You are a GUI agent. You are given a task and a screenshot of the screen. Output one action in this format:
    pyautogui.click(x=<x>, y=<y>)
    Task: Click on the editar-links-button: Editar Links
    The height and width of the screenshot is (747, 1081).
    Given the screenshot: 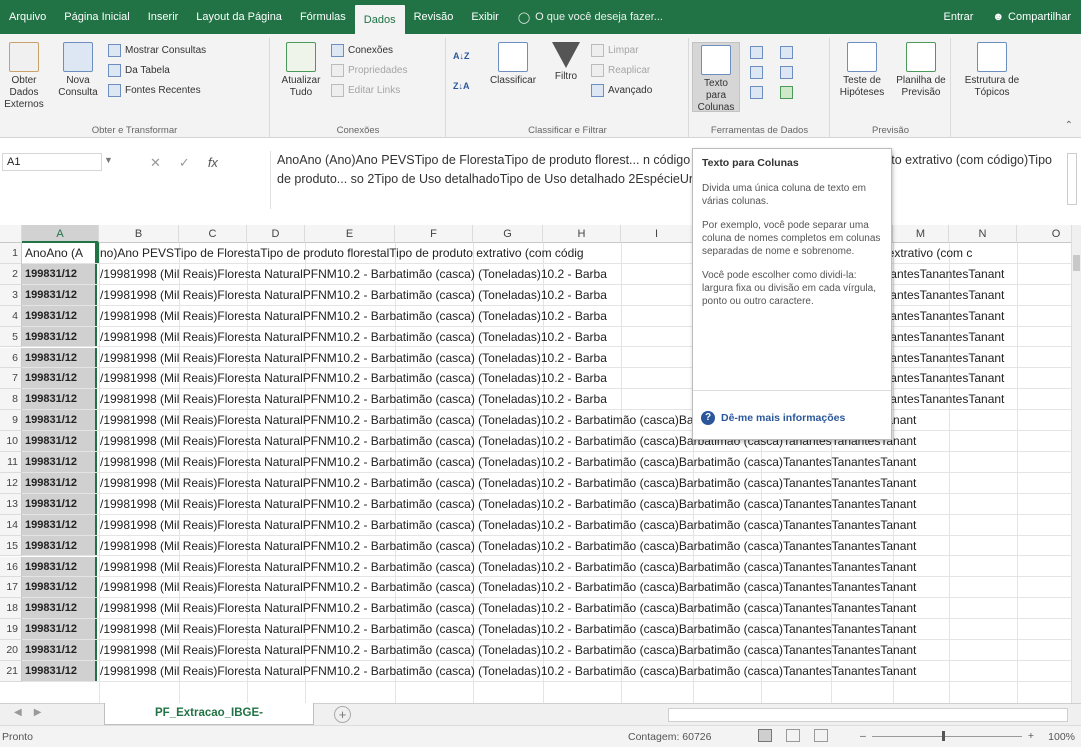 What is the action you would take?
    pyautogui.click(x=365, y=90)
    